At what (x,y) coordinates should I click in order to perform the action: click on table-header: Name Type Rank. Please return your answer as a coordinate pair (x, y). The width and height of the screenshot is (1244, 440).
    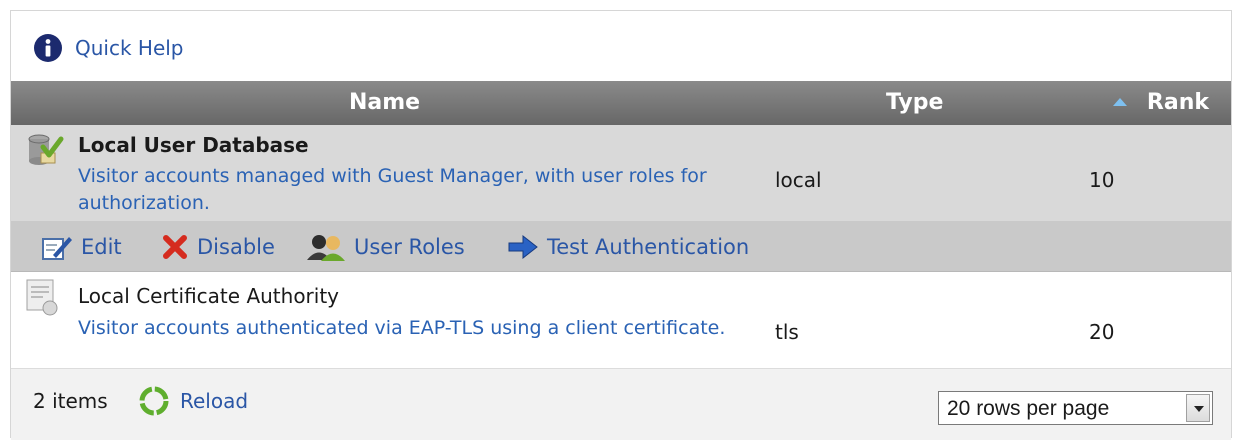
    Looking at the image, I should click on (621, 103).